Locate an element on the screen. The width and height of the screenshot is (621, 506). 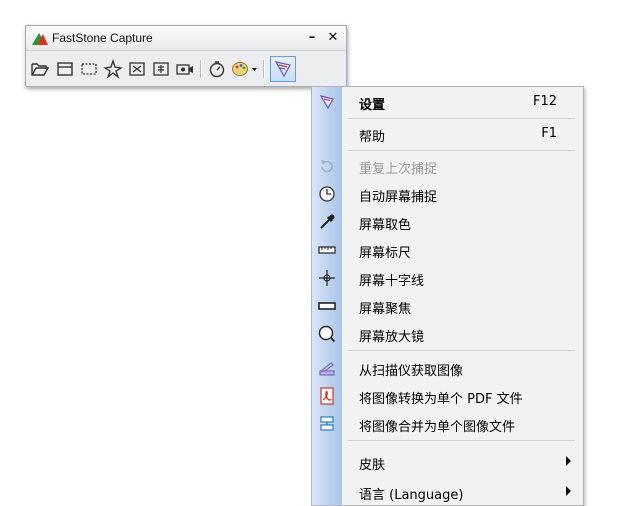
timer-icon is located at coordinates (217, 69).